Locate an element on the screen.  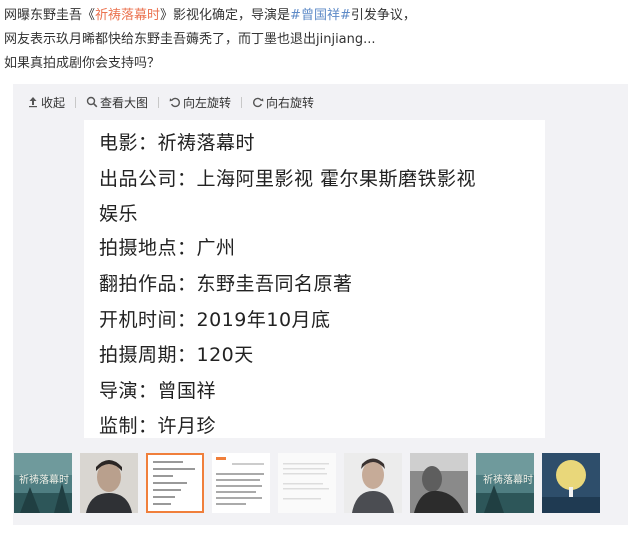
post-text-segment: 网曝东野圭吾《 is located at coordinates (50, 15).